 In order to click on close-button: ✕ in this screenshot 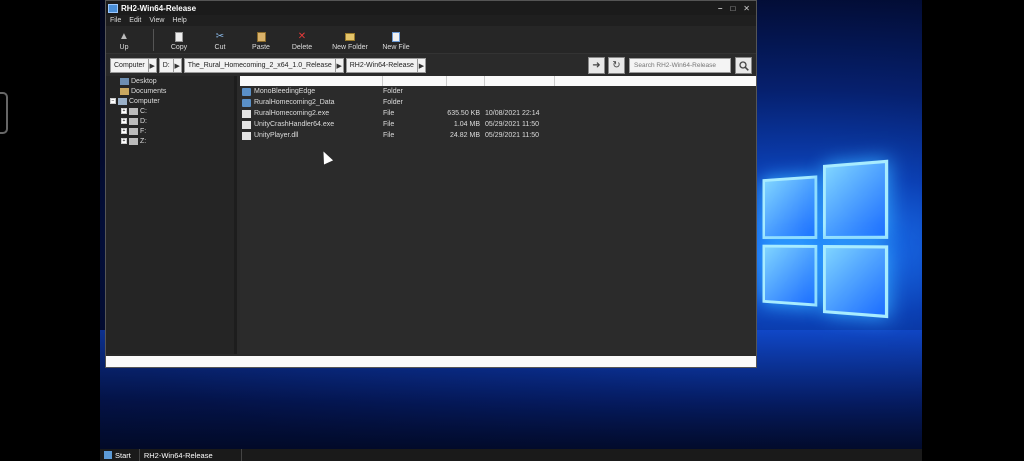, I will do `click(746, 8)`.